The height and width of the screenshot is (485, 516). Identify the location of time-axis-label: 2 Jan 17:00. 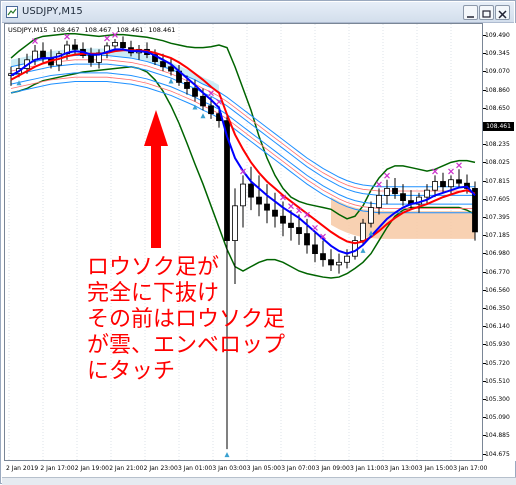
(57, 468).